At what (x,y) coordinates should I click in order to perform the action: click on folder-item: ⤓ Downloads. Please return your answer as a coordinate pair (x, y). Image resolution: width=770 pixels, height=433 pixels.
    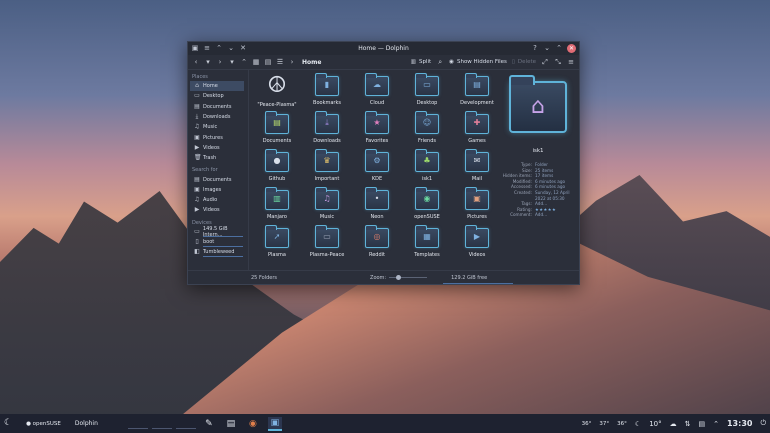
    Looking at the image, I should click on (327, 130).